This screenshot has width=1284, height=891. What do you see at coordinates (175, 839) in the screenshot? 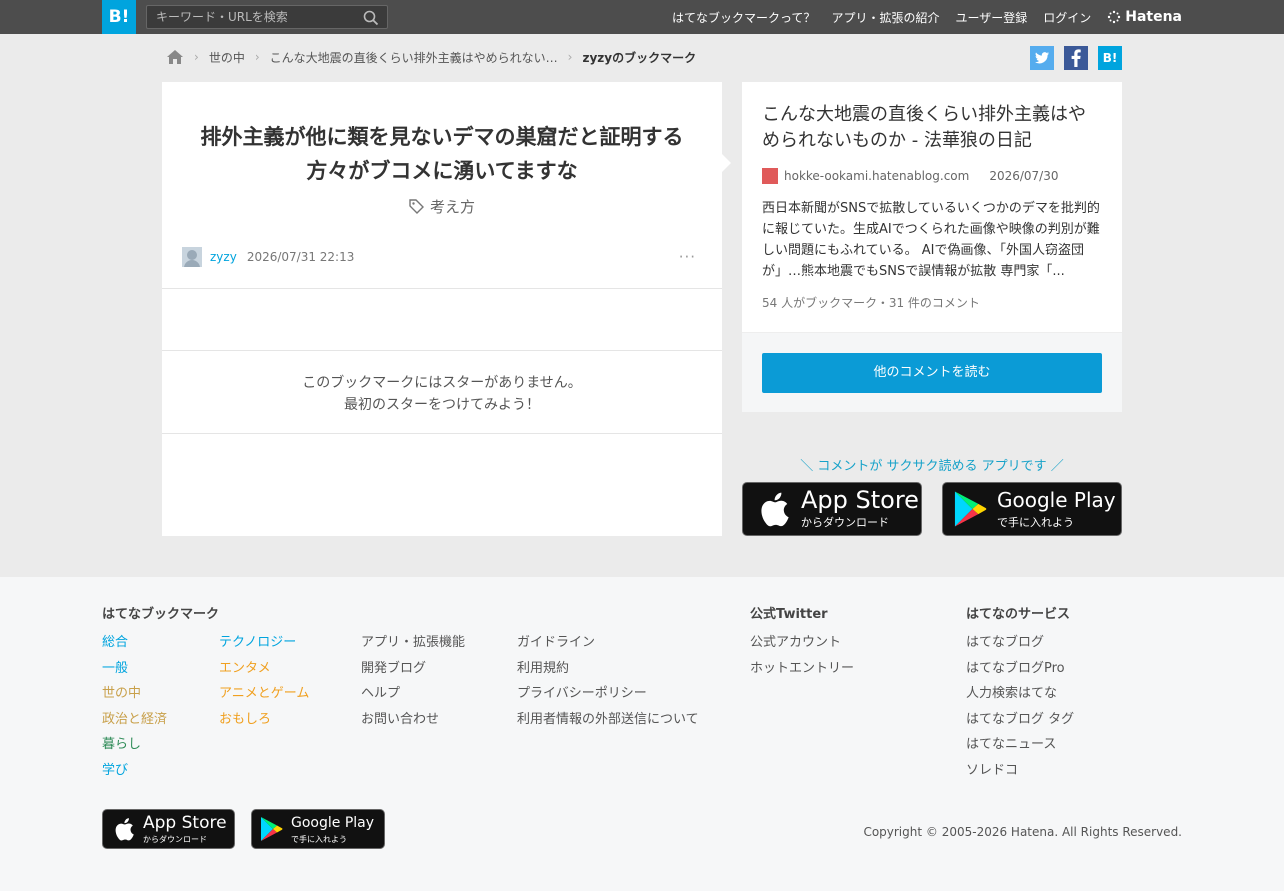
I see `footer-app-store-sublabel: からダウンロード` at bounding box center [175, 839].